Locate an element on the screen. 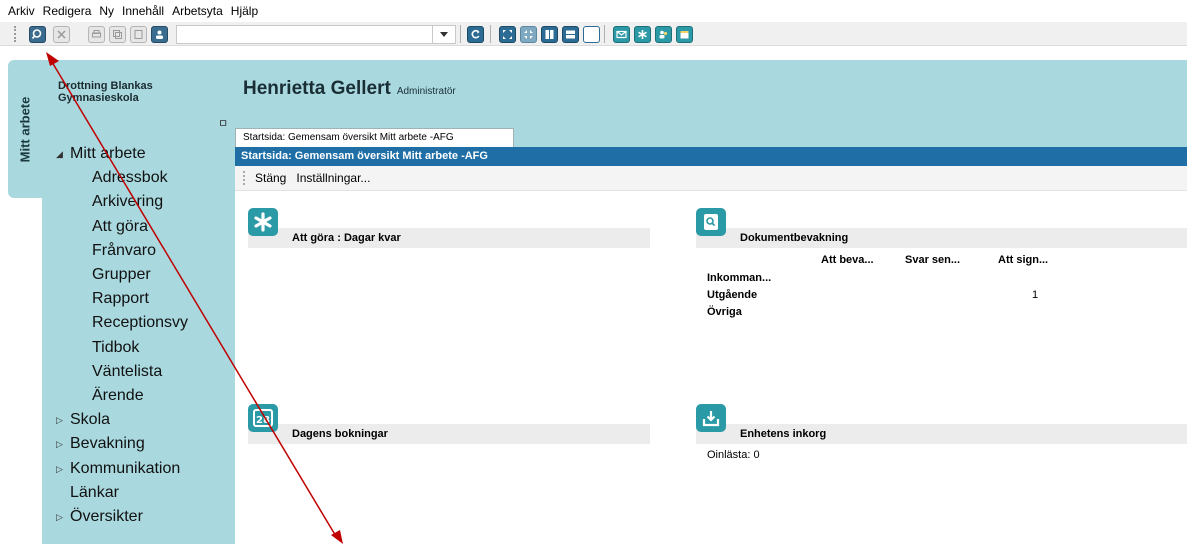 Image resolution: width=1187 pixels, height=544 pixels. pin-icon: ㅁ is located at coordinates (223, 123).